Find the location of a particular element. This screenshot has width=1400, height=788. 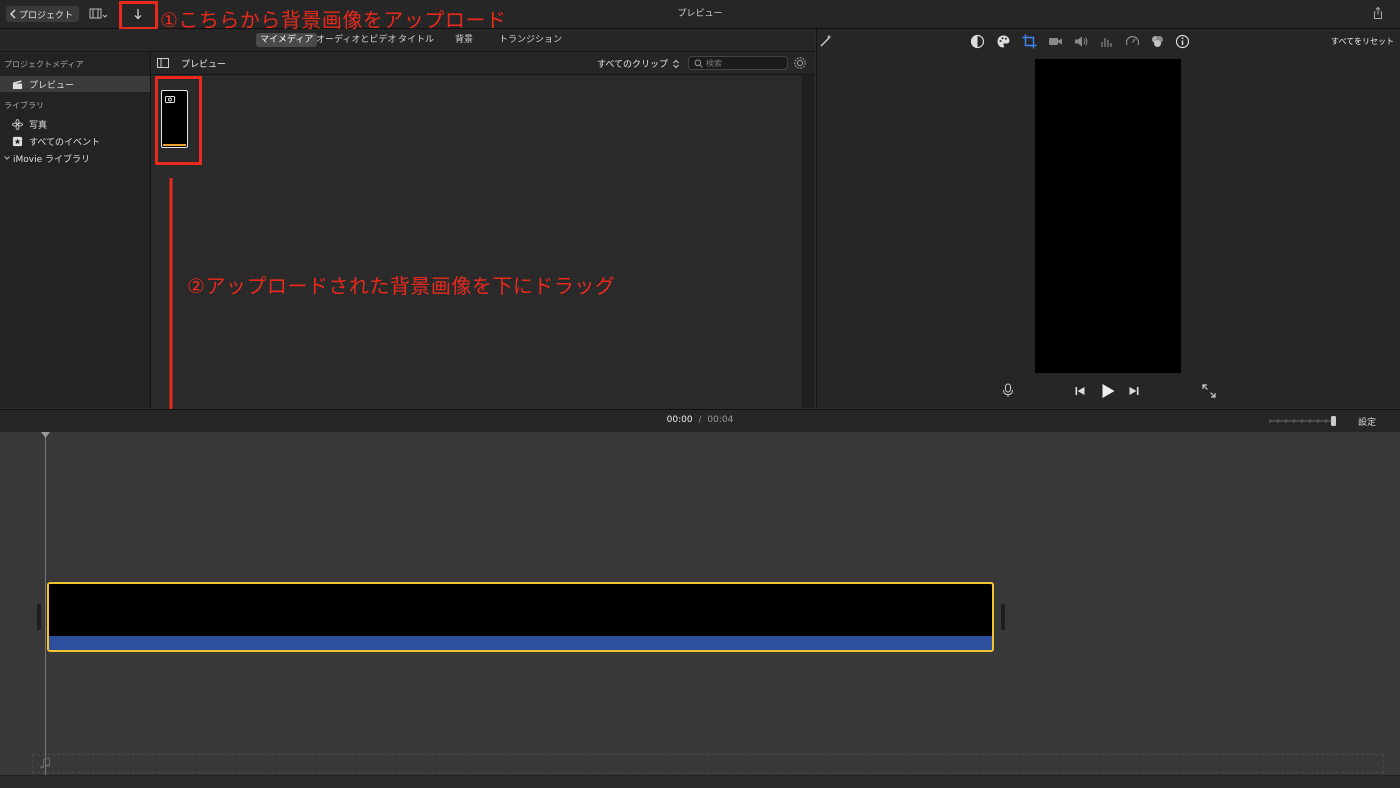

play-icon is located at coordinates (1108, 391).